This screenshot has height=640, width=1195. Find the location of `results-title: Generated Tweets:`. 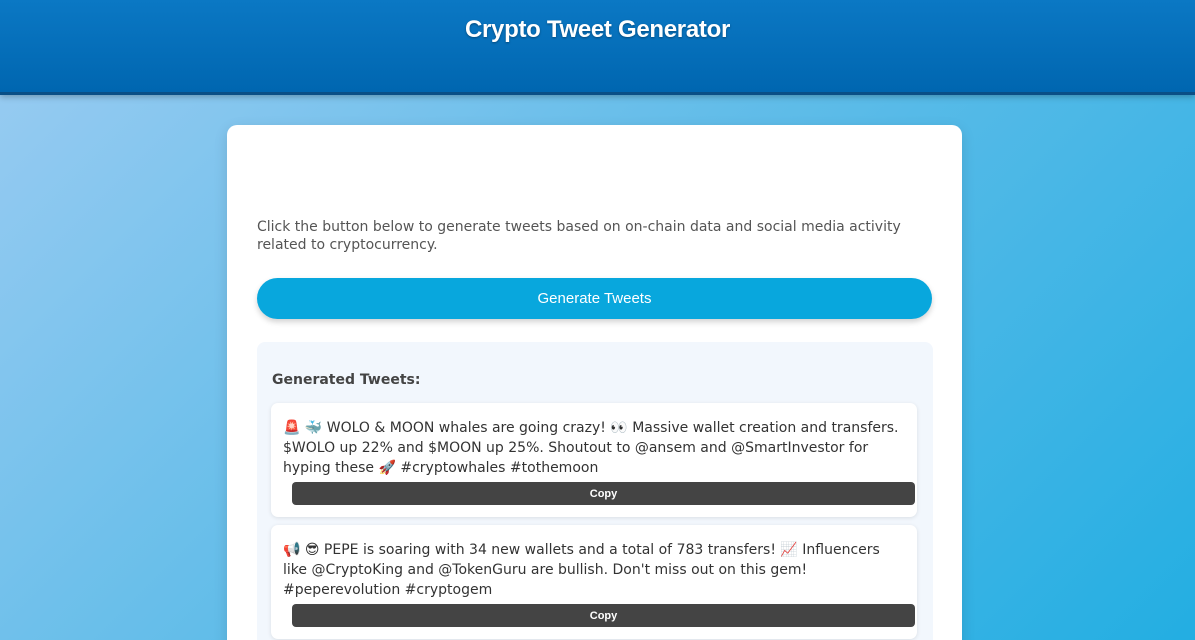

results-title: Generated Tweets: is located at coordinates (346, 380).